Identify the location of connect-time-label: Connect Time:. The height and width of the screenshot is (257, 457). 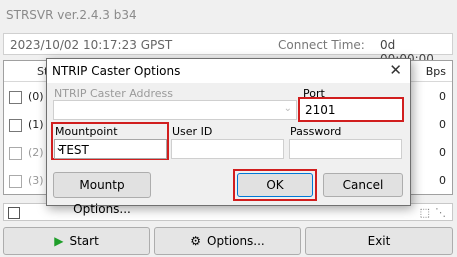
(321, 45).